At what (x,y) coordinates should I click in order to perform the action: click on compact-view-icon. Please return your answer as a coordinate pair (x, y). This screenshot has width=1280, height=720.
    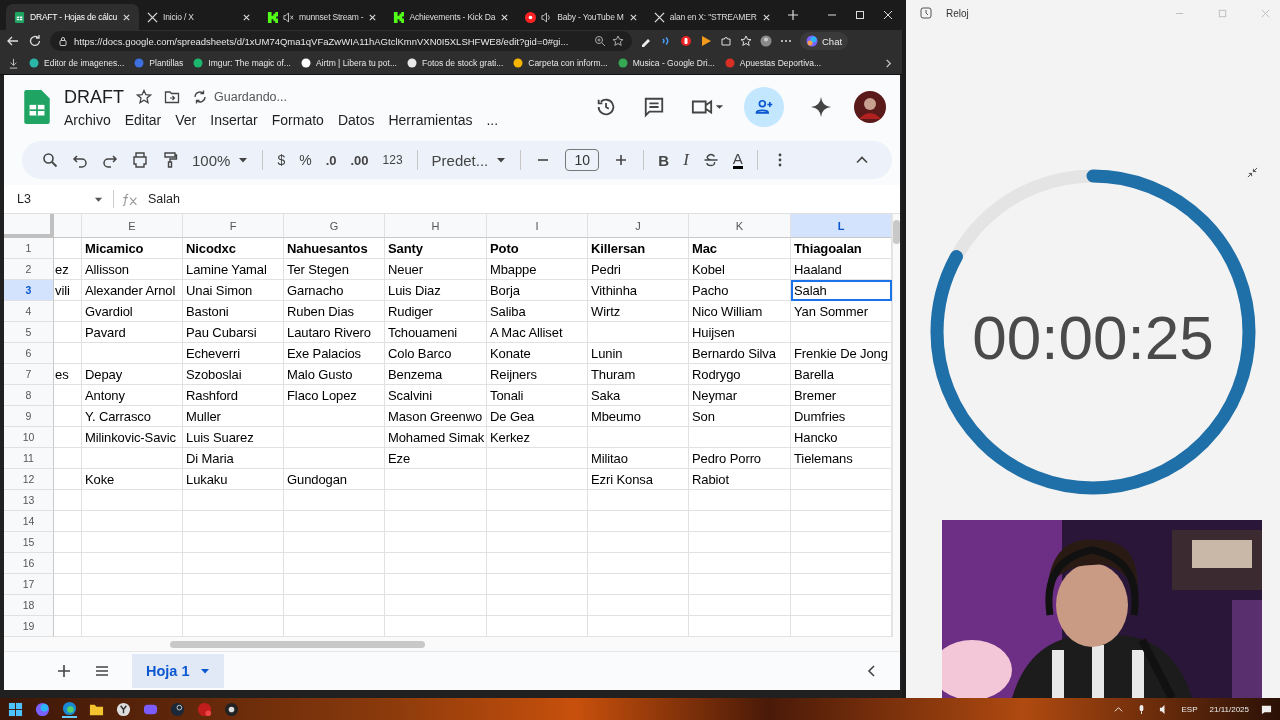
    Looking at the image, I should click on (1252, 172).